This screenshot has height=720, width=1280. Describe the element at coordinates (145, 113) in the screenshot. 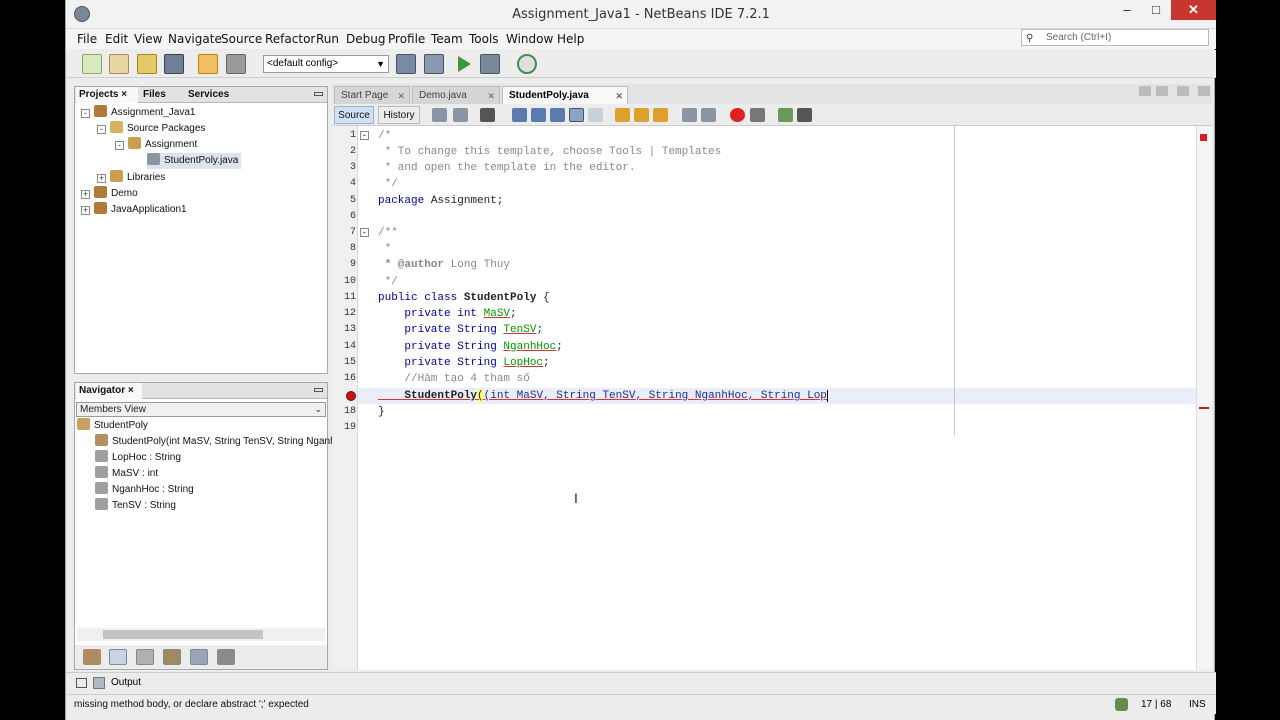

I see `tree-project-assignment: Assignment_Java1` at that location.